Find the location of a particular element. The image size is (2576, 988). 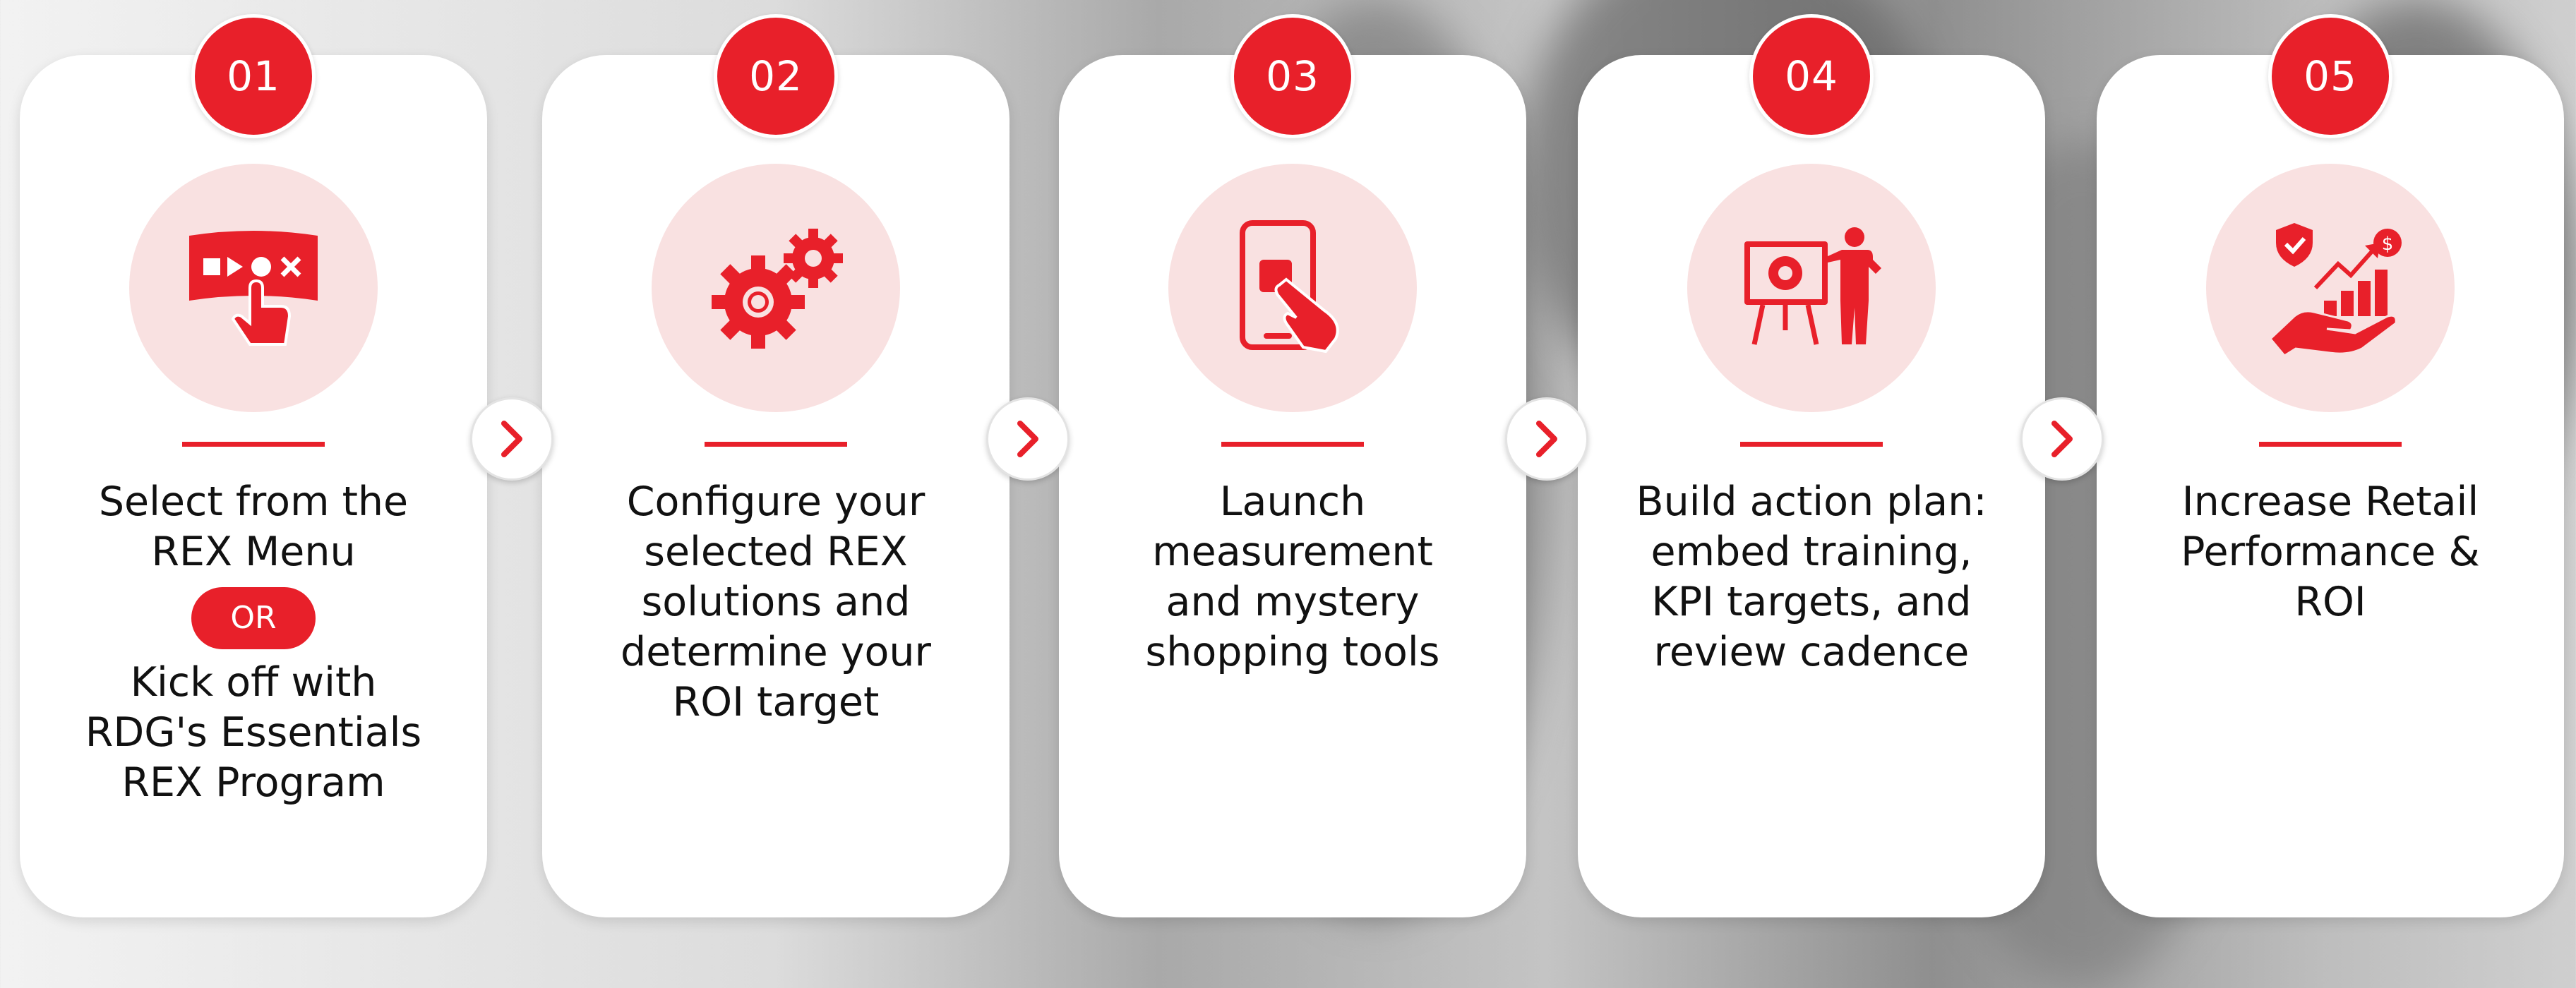

text-line: Select from the is located at coordinates (253, 502).